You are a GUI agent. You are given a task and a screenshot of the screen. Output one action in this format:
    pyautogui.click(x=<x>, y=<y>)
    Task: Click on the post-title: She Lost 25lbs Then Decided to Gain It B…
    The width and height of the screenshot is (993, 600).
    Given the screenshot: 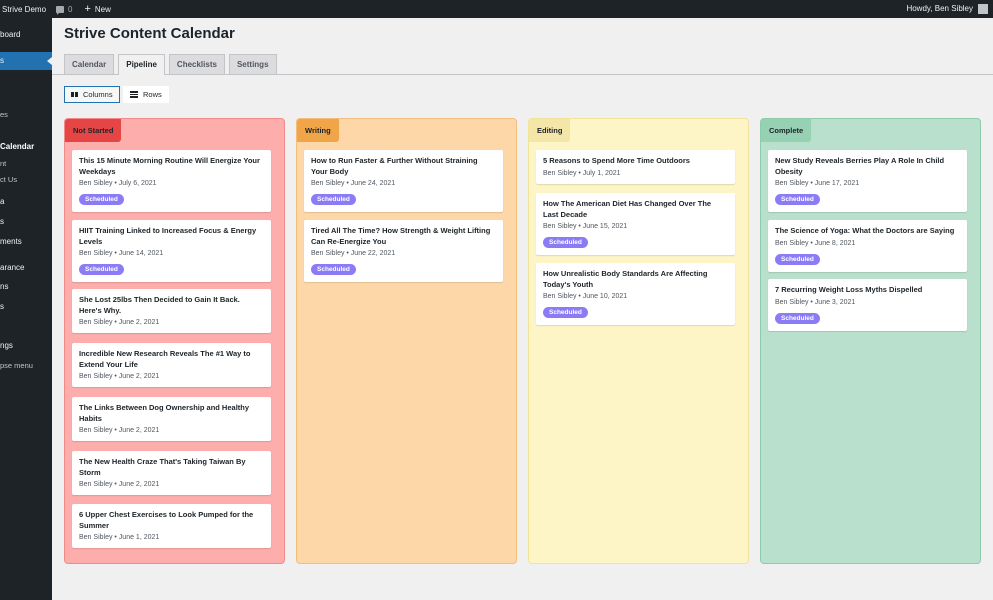 What is the action you would take?
    pyautogui.click(x=159, y=305)
    